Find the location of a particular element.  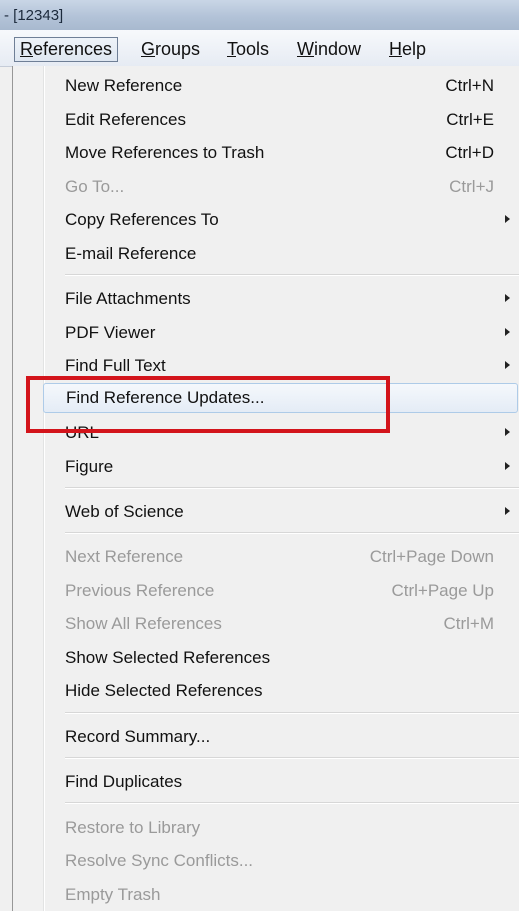

menu-references: References is located at coordinates (66, 49).